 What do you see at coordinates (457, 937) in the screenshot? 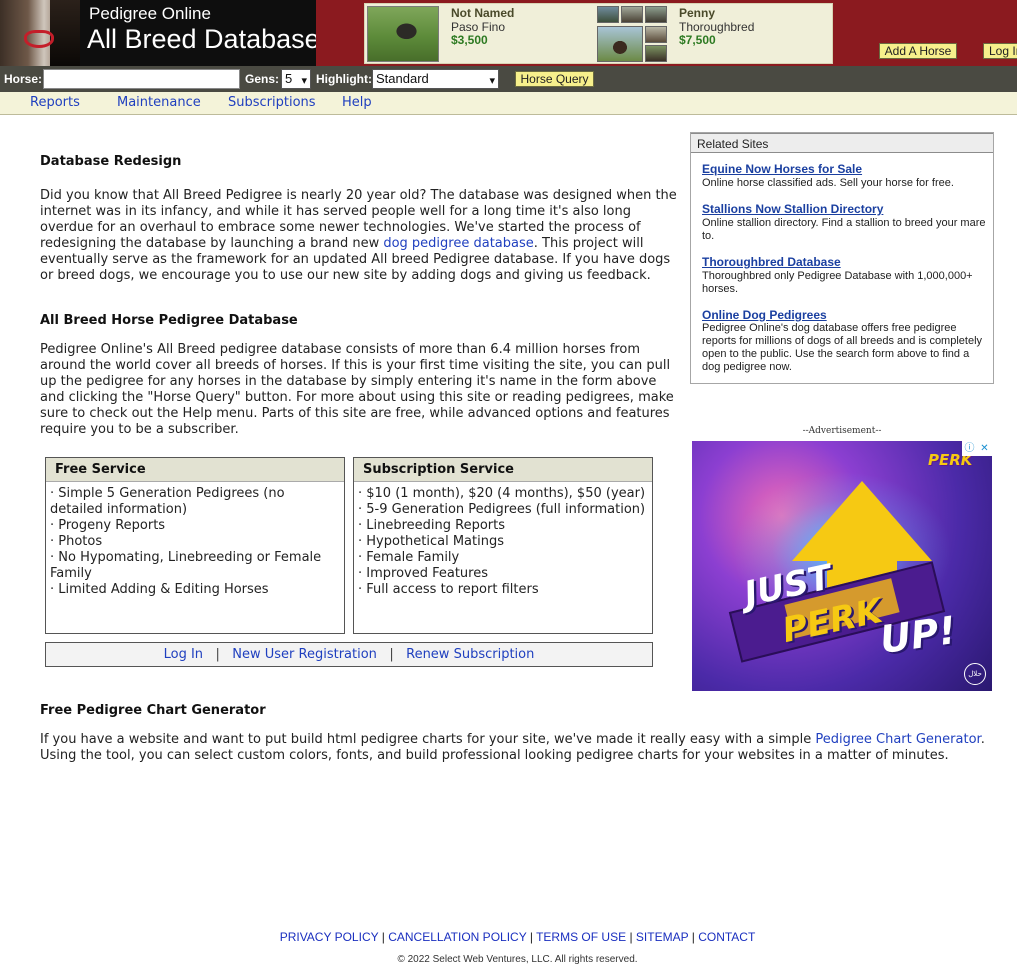
I see `cancellation-policy-link: CANCELLATION POLICY` at bounding box center [457, 937].